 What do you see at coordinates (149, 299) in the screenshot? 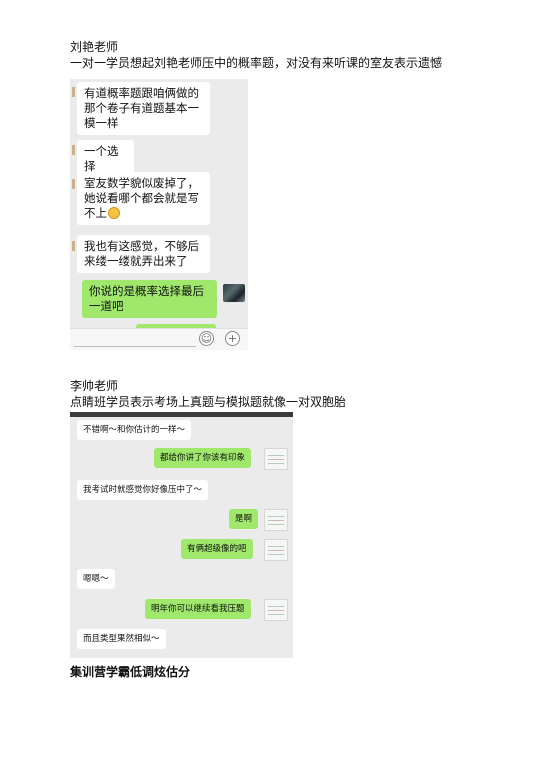
I see `chat-bubble-self: 你说的是概率选择最后 一道吧` at bounding box center [149, 299].